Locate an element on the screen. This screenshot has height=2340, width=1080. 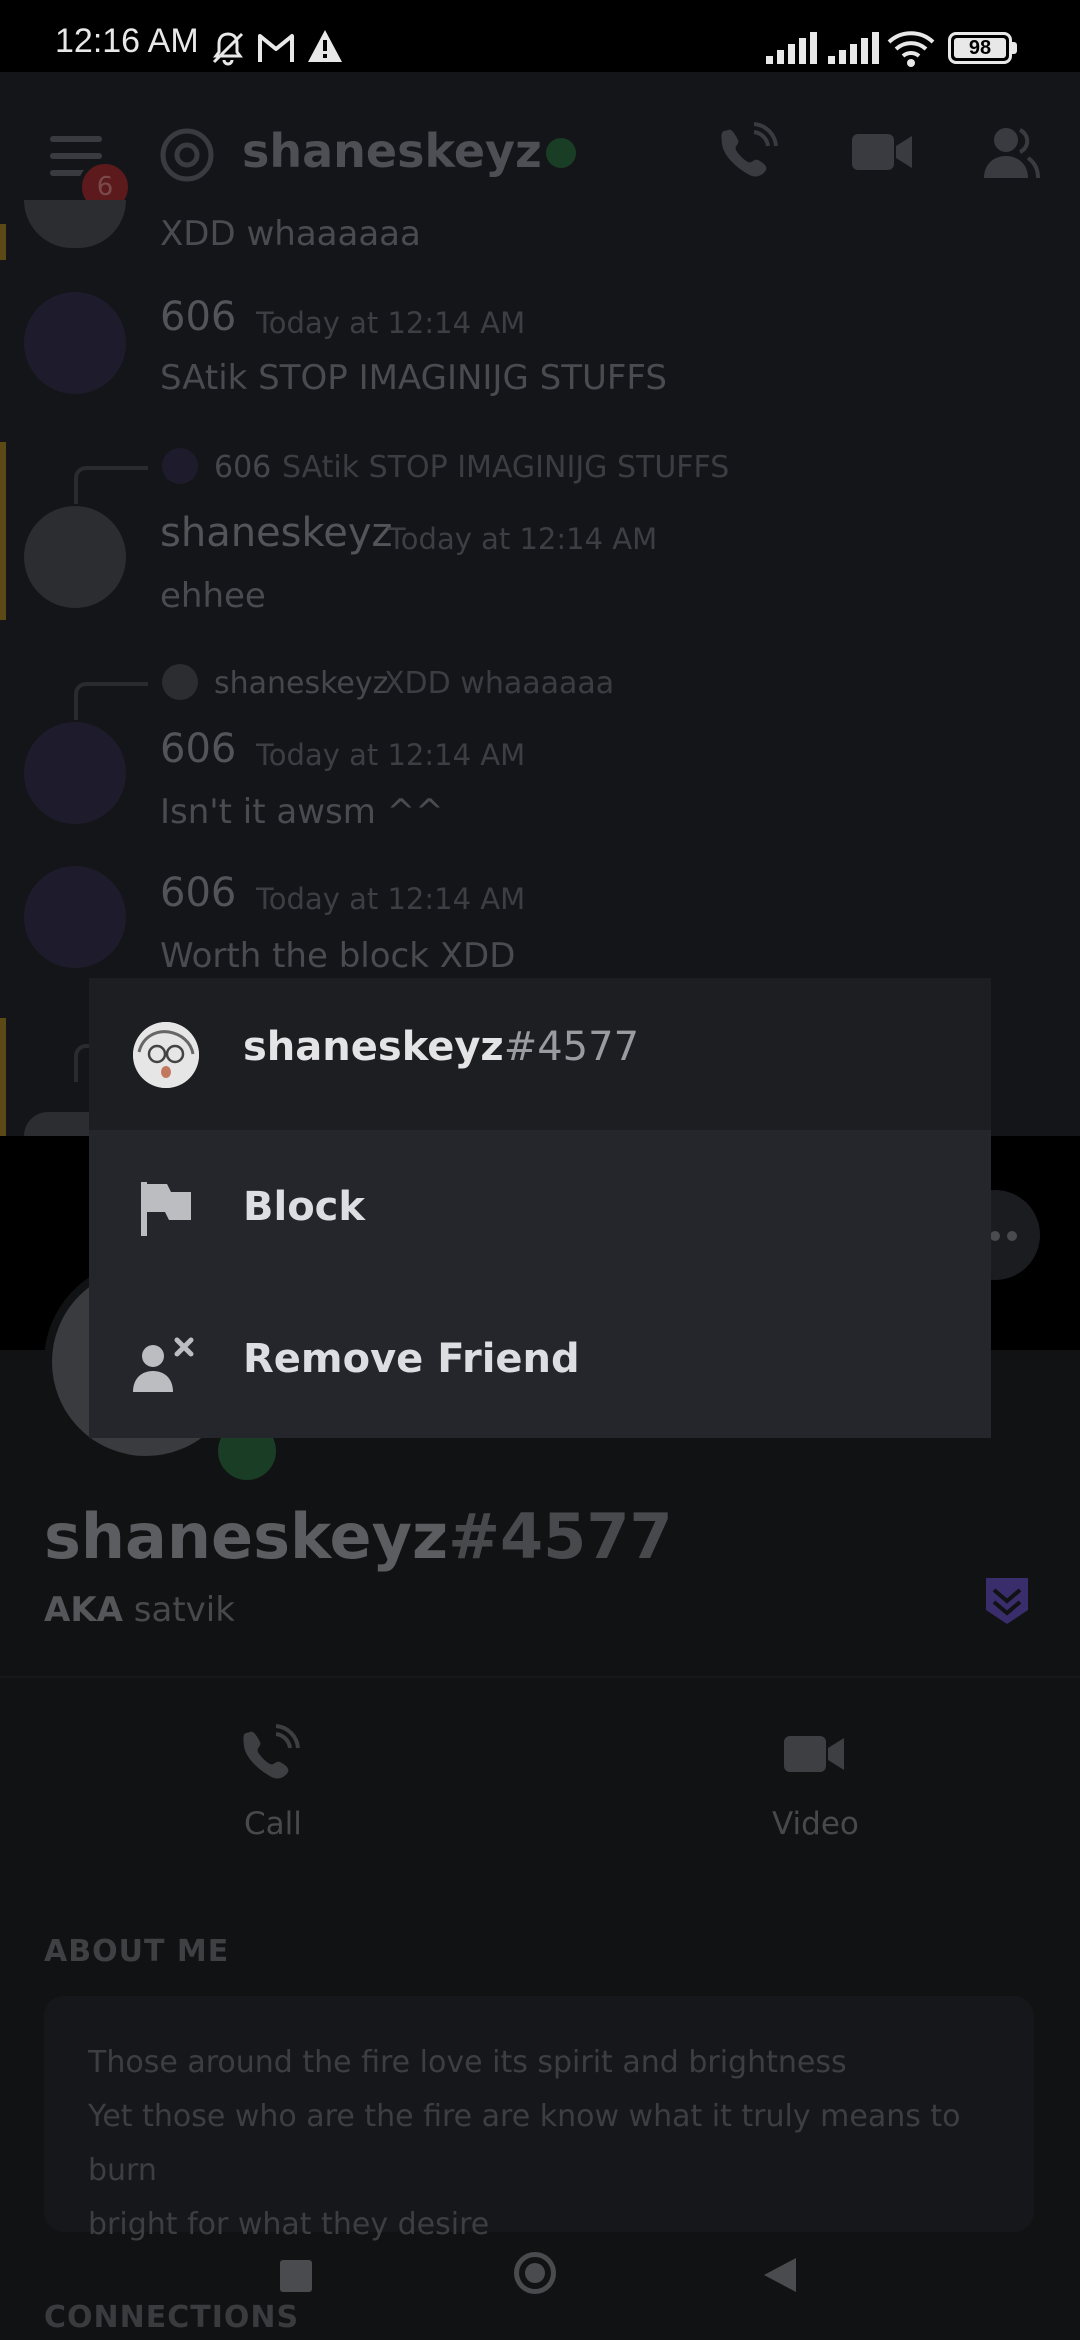
battery-icon: 98 is located at coordinates (980, 48).